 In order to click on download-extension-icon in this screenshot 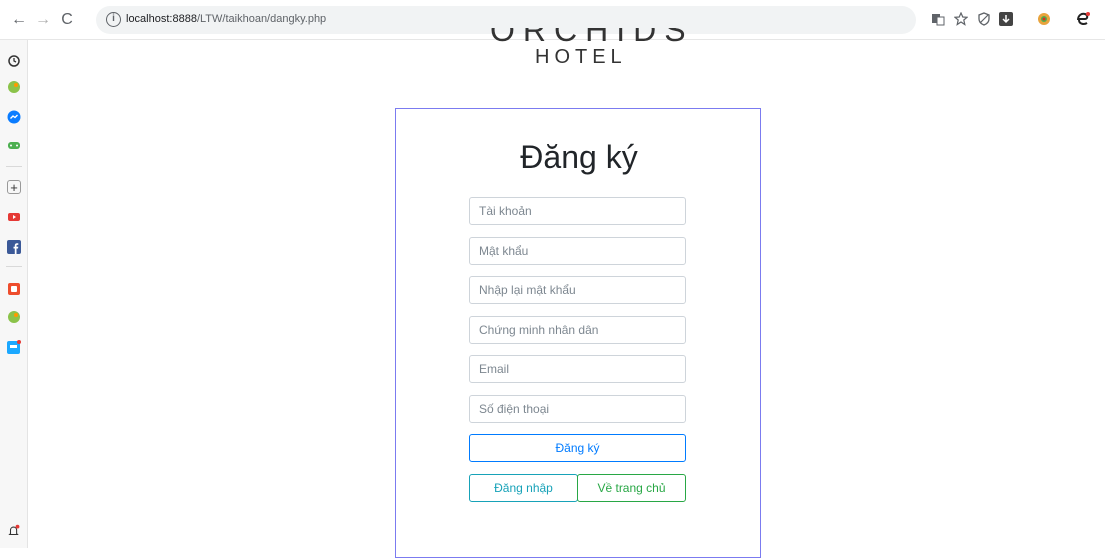, I will do `click(1006, 19)`.